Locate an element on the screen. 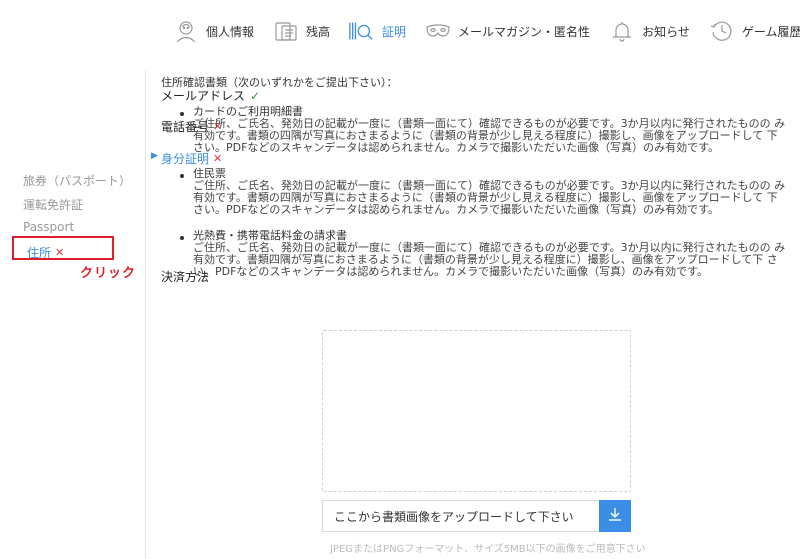 Image resolution: width=800 pixels, height=559 pixels. upload-bar: ここから書類画像をアップロードして下さい is located at coordinates (476, 516).